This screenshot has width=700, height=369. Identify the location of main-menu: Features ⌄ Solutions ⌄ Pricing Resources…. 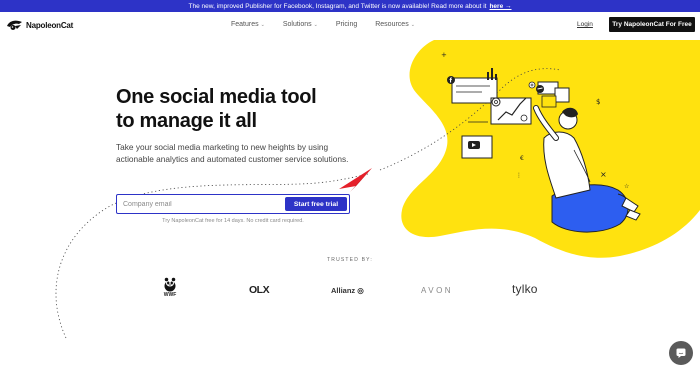
(323, 24).